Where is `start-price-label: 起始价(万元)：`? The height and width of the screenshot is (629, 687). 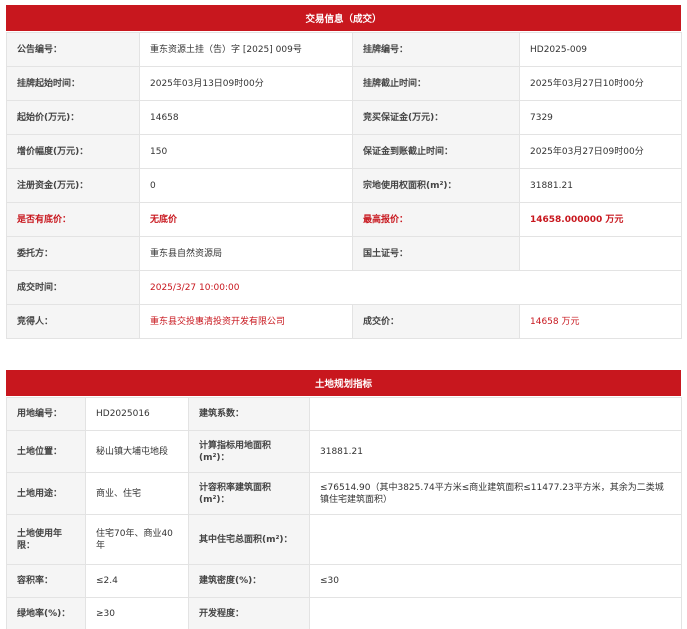 start-price-label: 起始价(万元)： is located at coordinates (73, 117).